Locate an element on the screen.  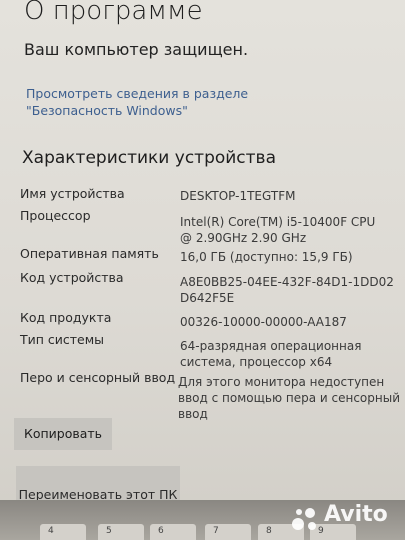
protection-status-text: Ваш компьютер защищен. is located at coordinates (136, 49).